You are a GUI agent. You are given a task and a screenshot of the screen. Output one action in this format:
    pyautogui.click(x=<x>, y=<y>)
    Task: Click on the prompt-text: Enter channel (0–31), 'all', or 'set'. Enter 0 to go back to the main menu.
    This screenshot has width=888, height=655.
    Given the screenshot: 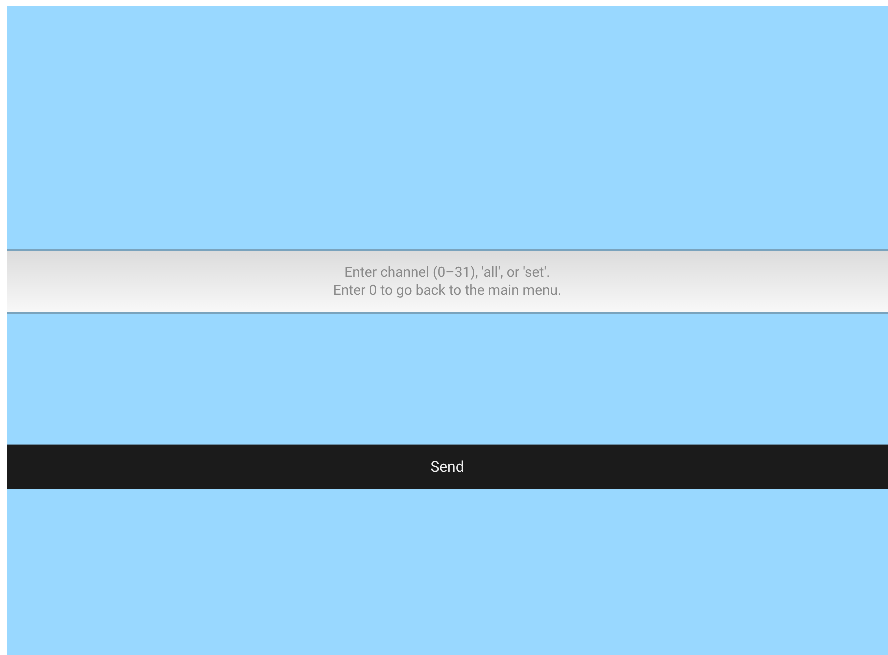 What is the action you would take?
    pyautogui.click(x=447, y=282)
    